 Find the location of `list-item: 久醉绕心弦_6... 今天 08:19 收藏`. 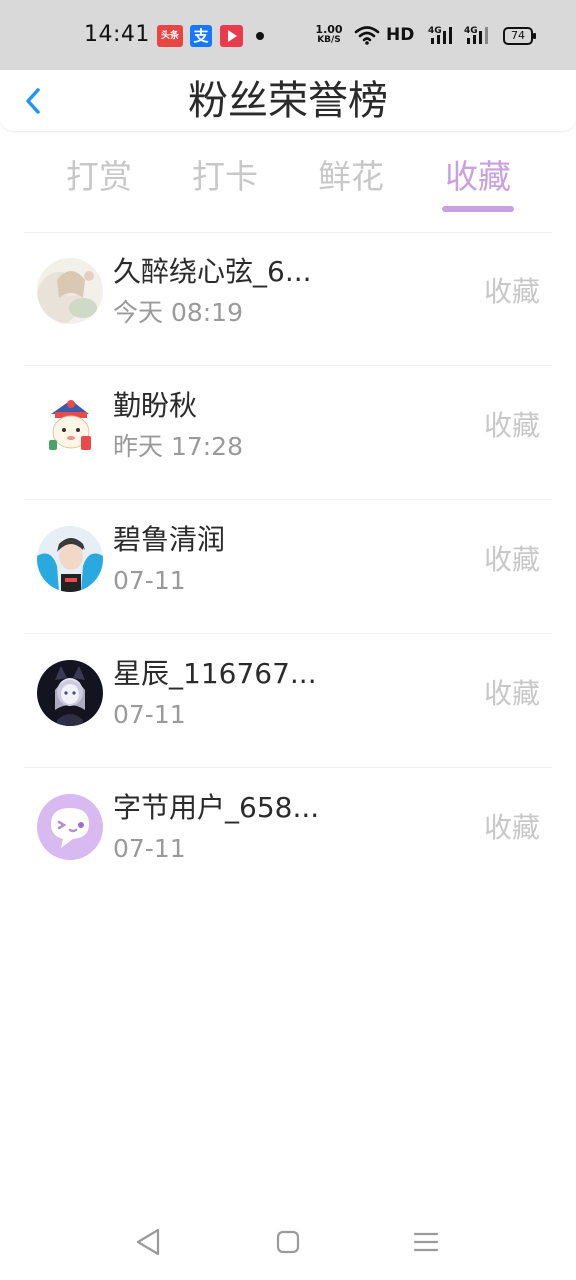

list-item: 久醉绕心弦_6... 今天 08:19 收藏 is located at coordinates (288, 299).